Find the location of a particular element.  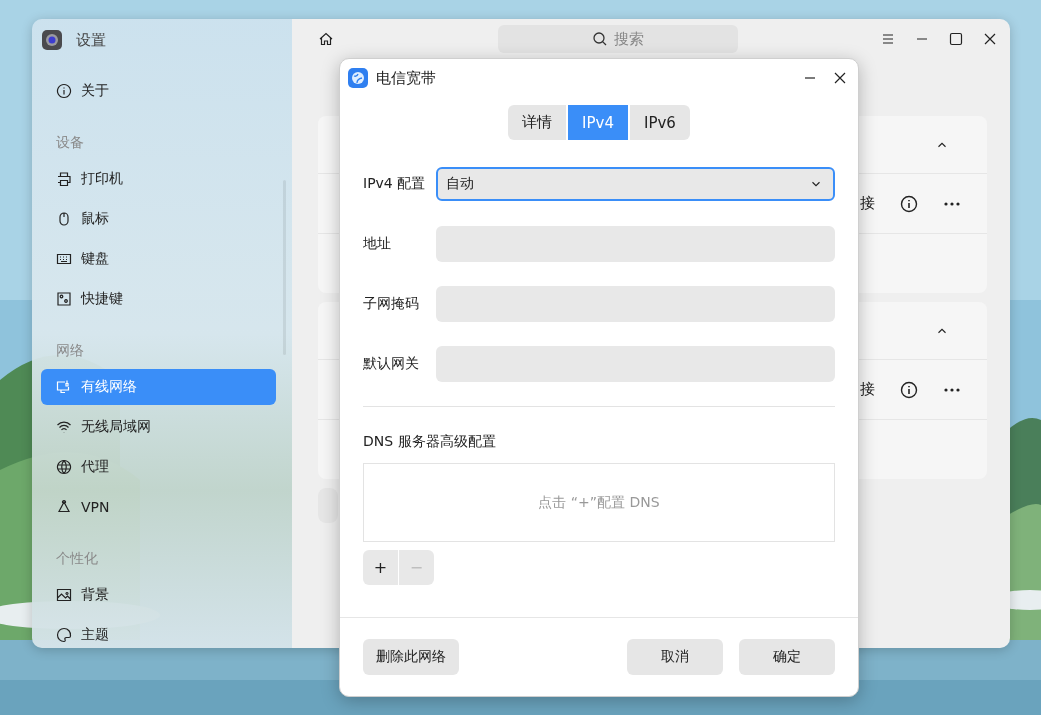

mouse-icon is located at coordinates (64, 219).